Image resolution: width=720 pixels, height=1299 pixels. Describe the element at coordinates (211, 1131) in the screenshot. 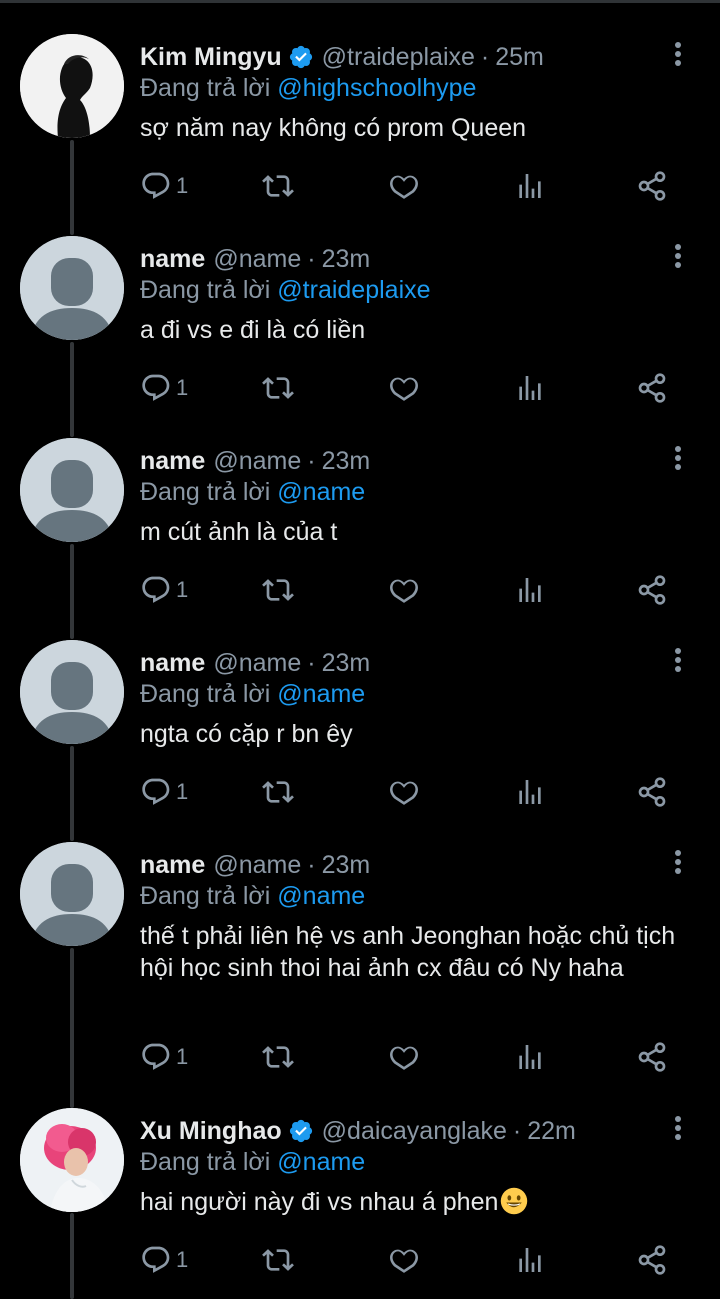

I see `display-name: Xu Minghao` at that location.